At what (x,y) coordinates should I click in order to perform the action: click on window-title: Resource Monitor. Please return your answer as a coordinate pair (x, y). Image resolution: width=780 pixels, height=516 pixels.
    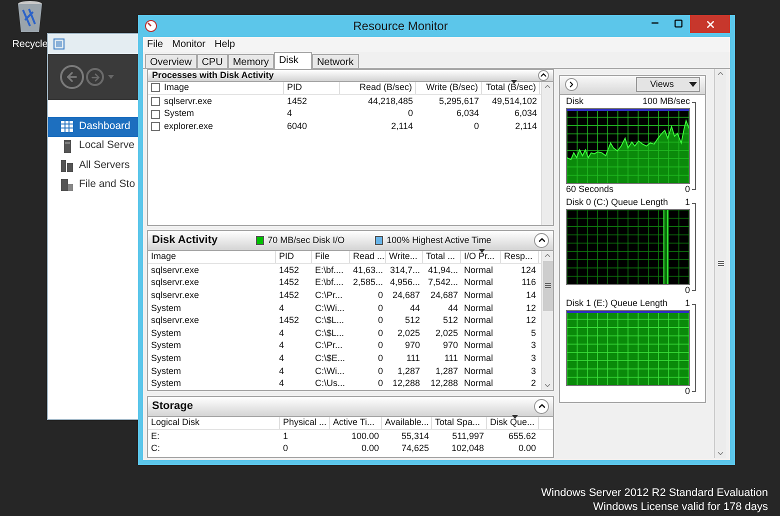
    Looking at the image, I should click on (400, 26).